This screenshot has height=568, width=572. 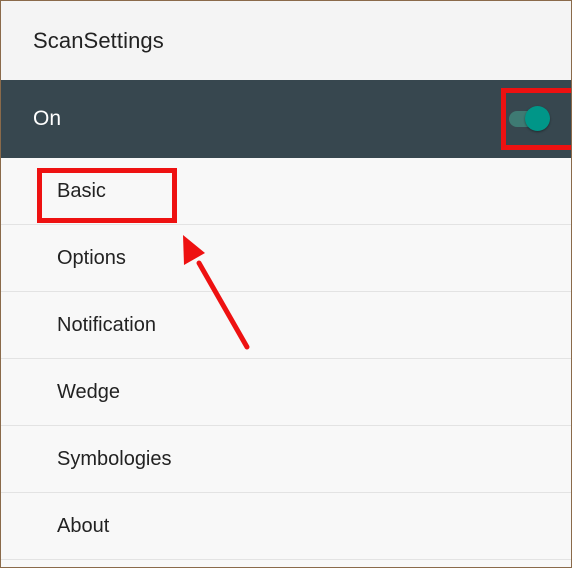 I want to click on app-title: ScanSettings, so click(x=98, y=40).